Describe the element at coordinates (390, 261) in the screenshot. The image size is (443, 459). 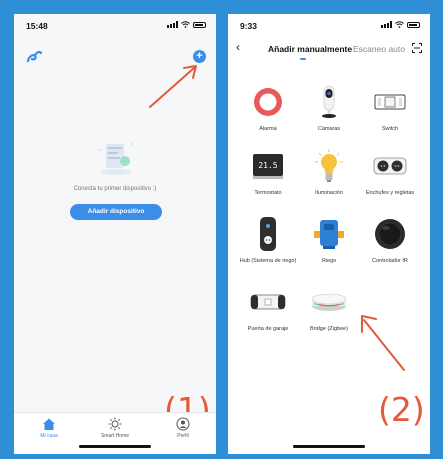
I see `device-label: Controlador IR` at that location.